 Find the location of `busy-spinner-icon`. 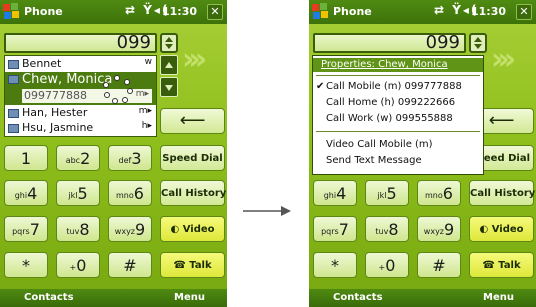

busy-spinner-icon is located at coordinates (119, 90).